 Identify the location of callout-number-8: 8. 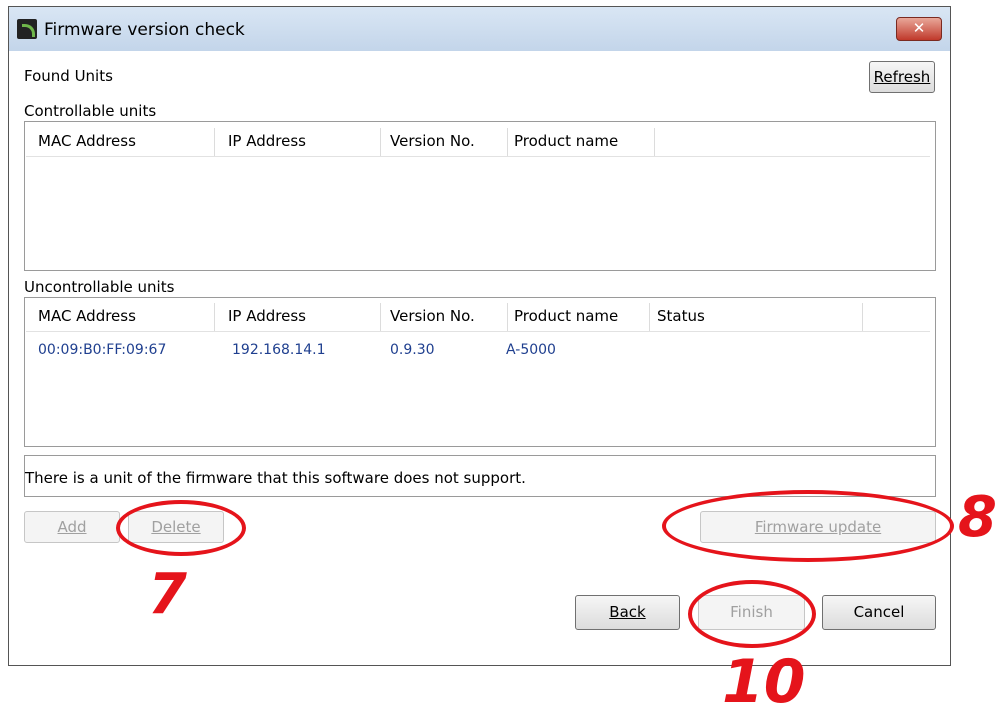
(977, 517).